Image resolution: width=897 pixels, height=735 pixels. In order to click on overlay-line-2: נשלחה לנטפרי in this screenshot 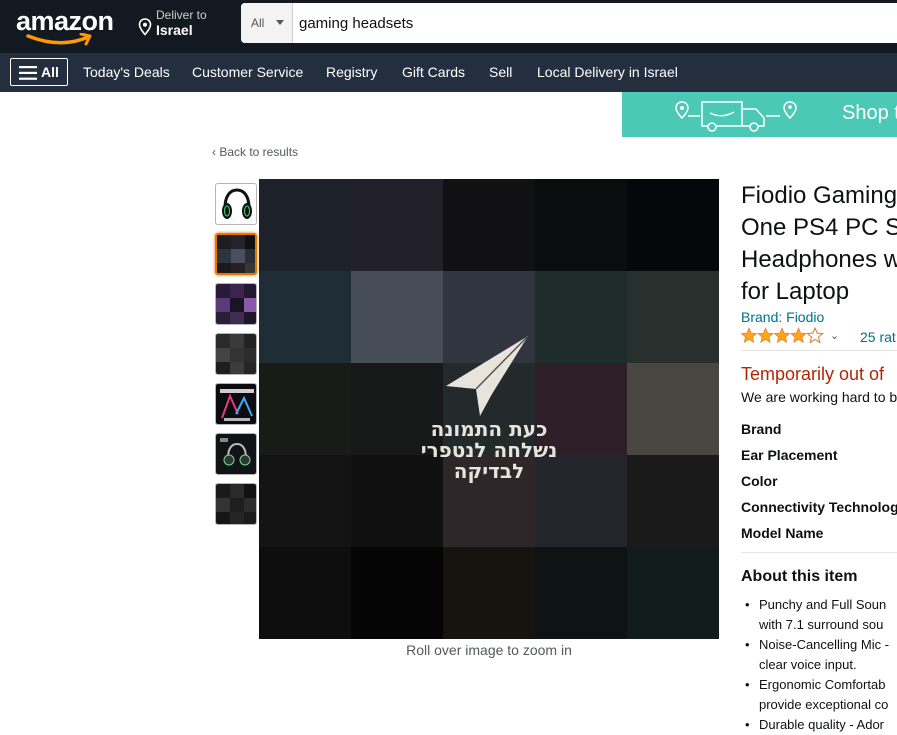, I will do `click(489, 450)`.